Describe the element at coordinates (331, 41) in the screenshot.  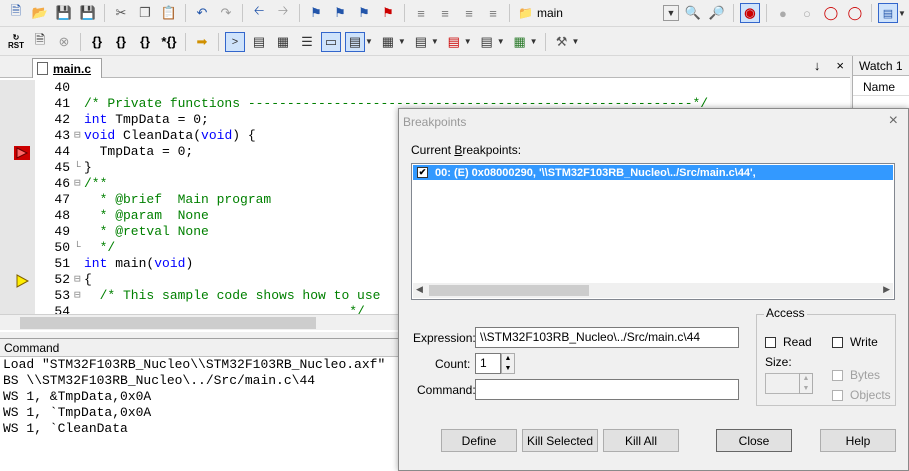
I see `call-stack-icon: ▭` at that location.